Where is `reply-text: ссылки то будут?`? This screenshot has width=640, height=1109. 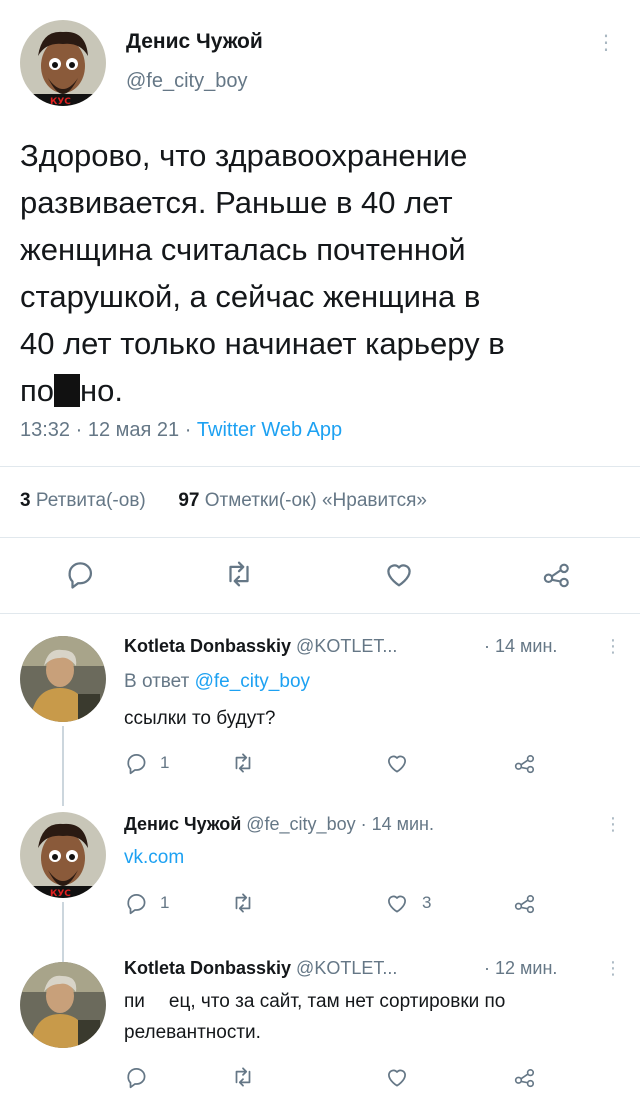
reply-text: ссылки то будут? is located at coordinates (200, 718).